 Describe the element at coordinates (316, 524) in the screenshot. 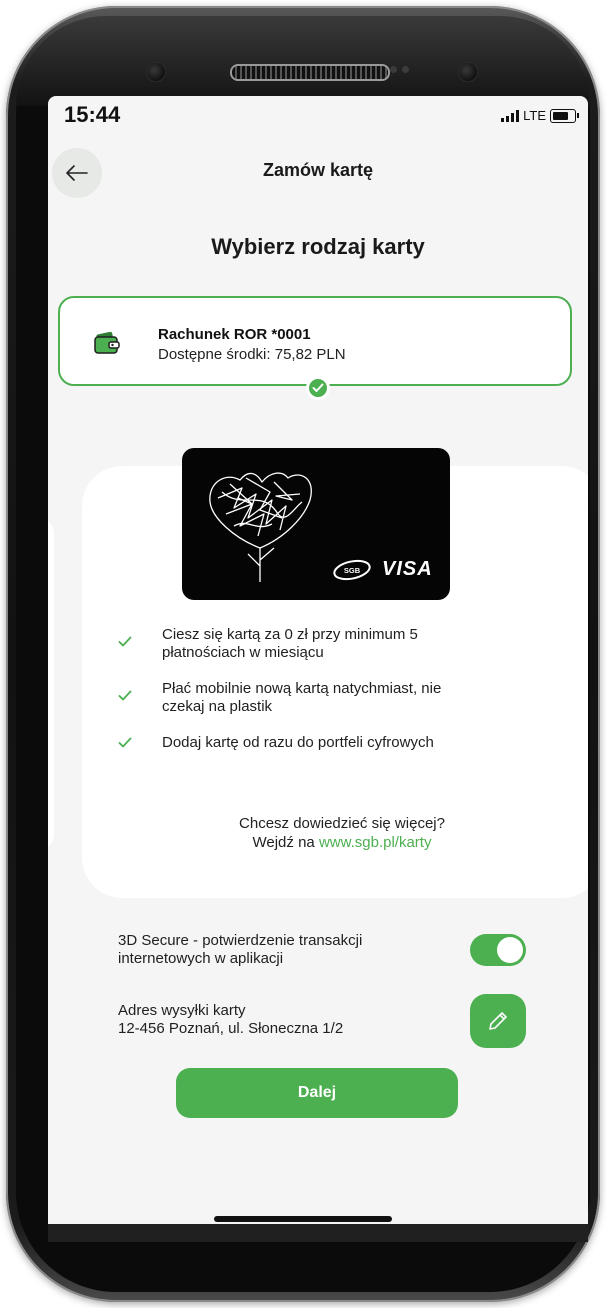

I see `card-image: SGB VISA` at that location.